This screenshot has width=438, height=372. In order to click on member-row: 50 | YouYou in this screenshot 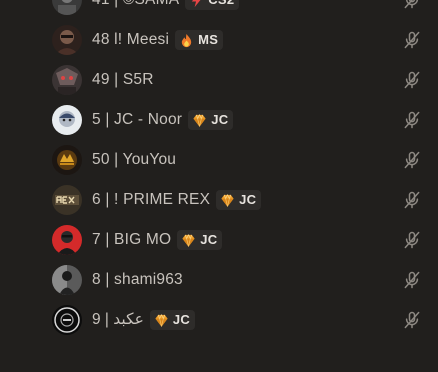, I will do `click(219, 160)`.